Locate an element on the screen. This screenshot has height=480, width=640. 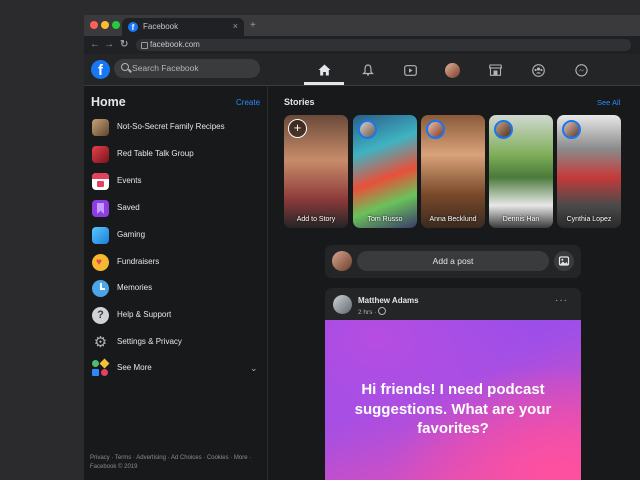
close-window-button is located at coordinates (94, 25).